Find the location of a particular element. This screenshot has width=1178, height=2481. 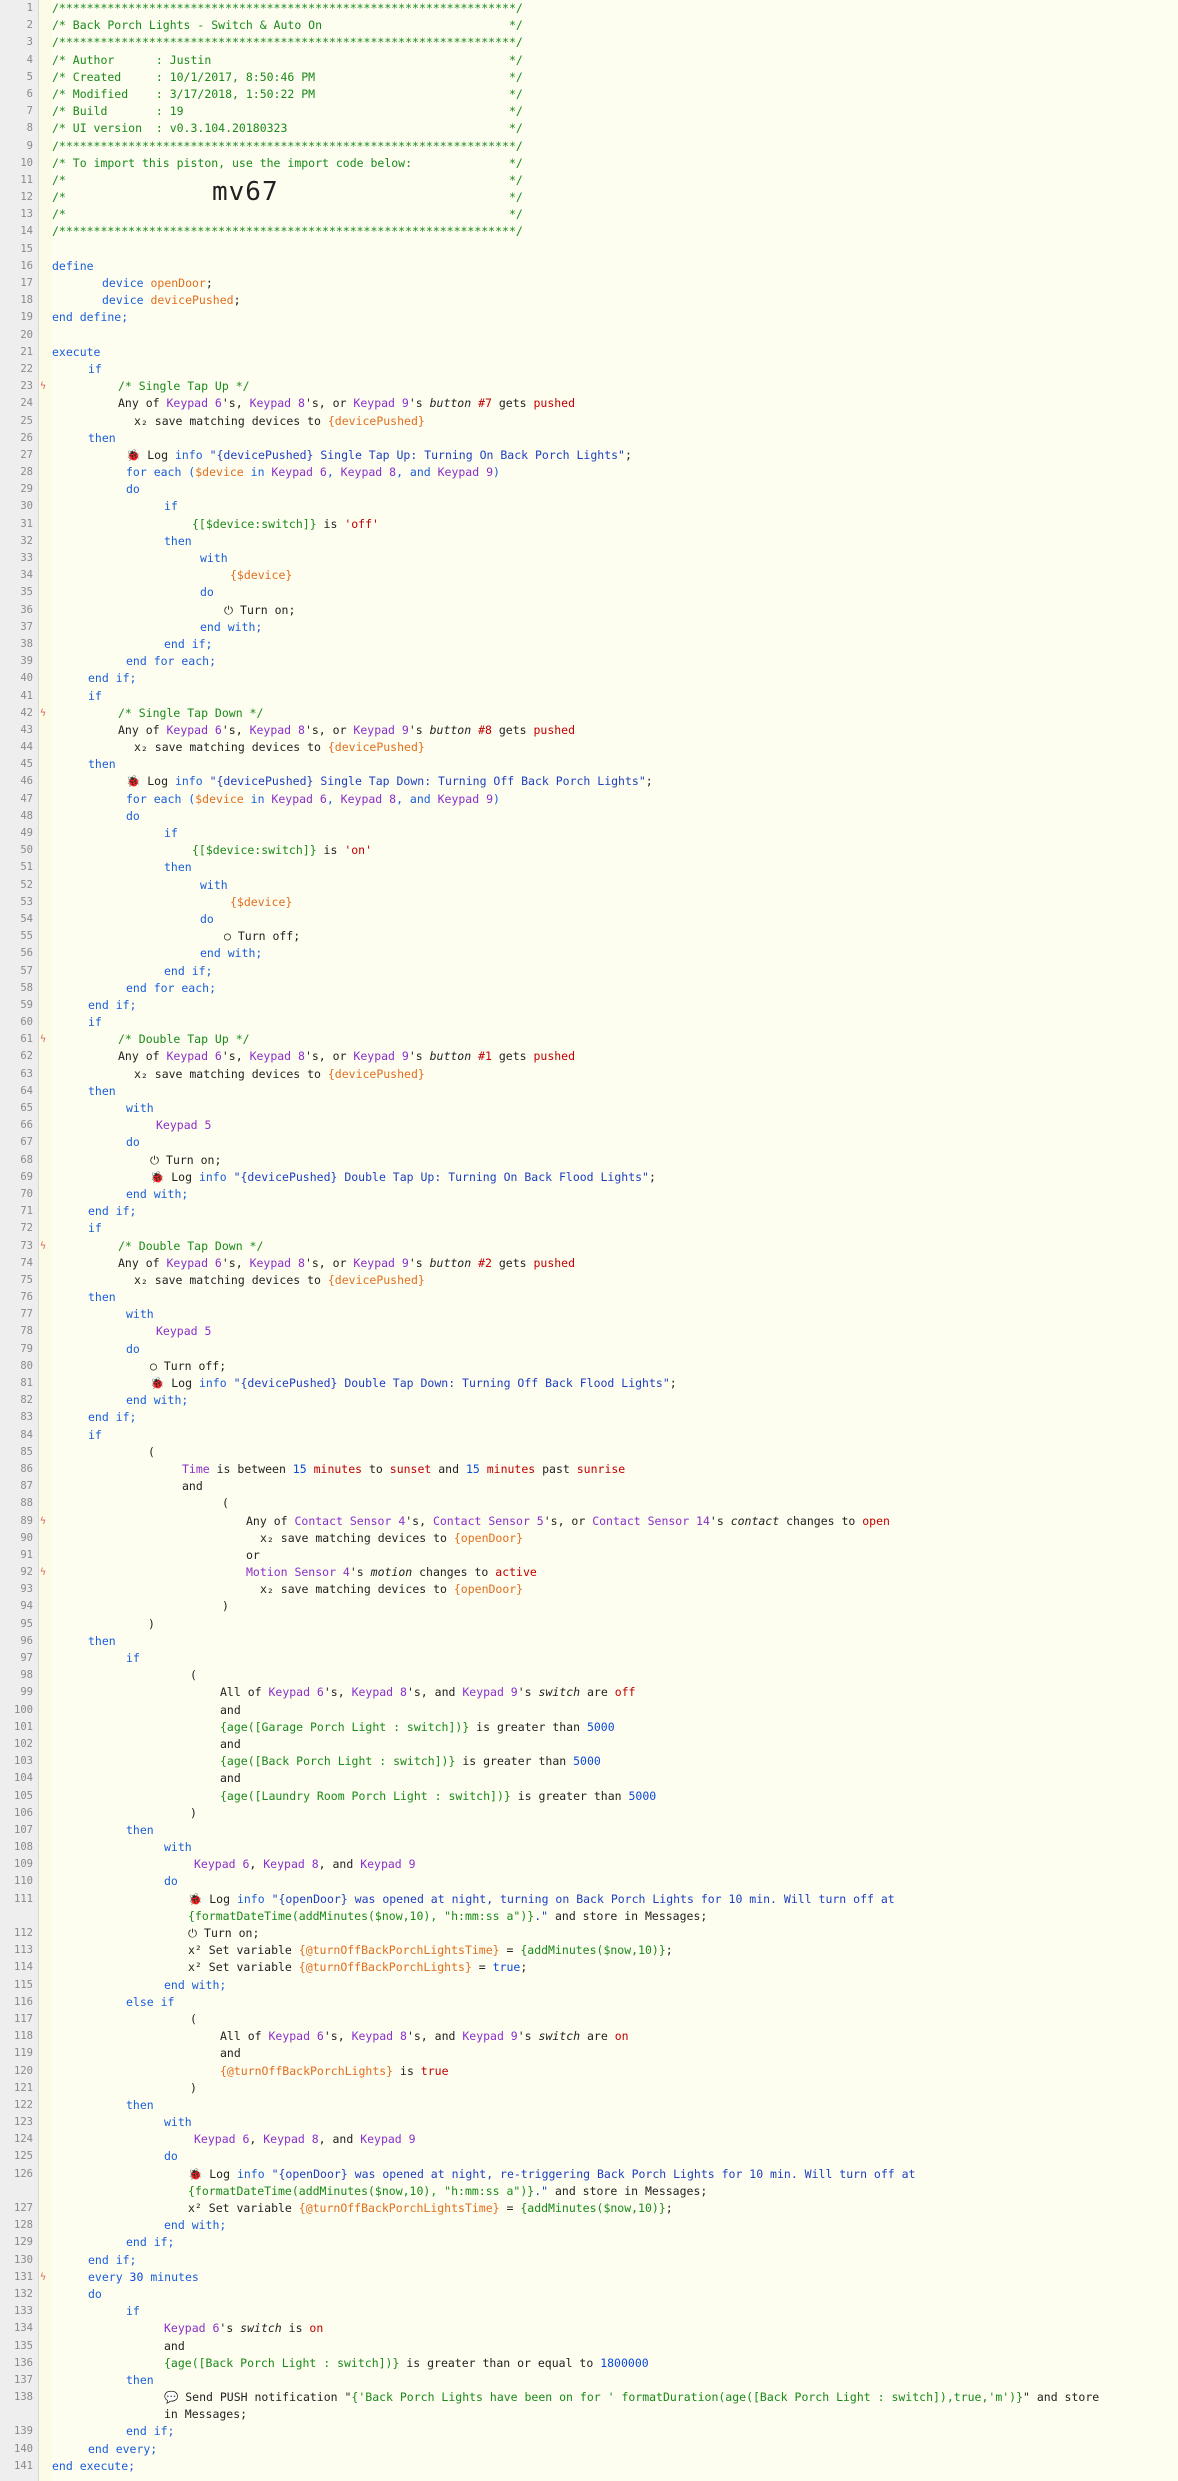

line-number: 62 is located at coordinates (26, 1056).